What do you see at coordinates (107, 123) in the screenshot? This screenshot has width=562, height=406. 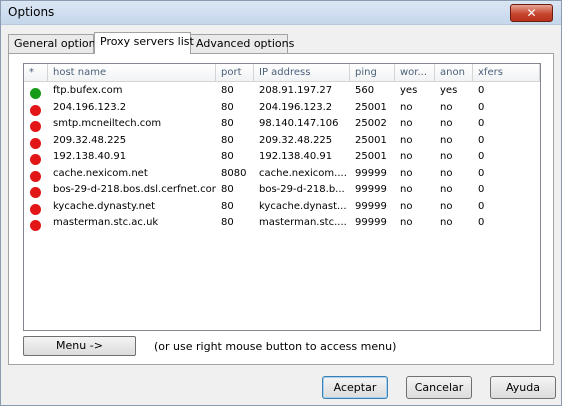 I see `cell-host-name: smtp.mcneiltech.com` at bounding box center [107, 123].